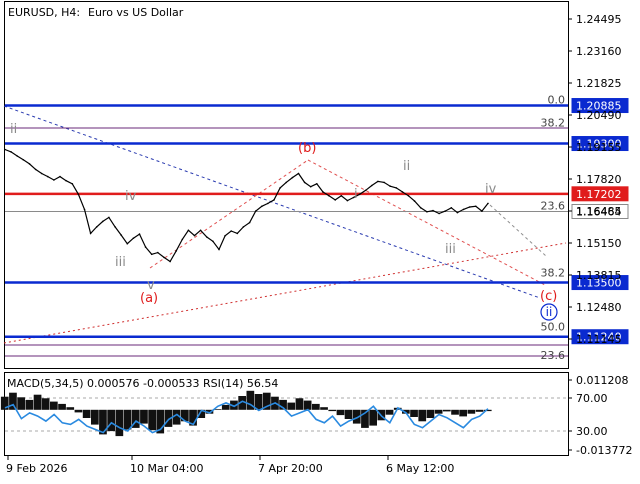  Describe the element at coordinates (599, 194) in the screenshot. I see `price-level-badge-label: 1.17202` at that location.